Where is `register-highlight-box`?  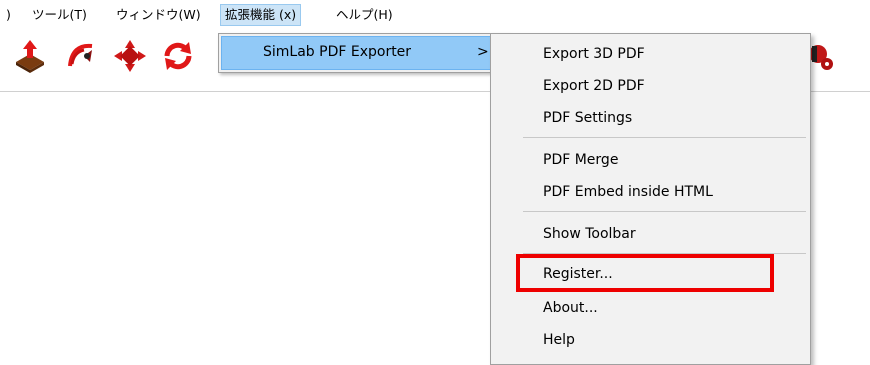 register-highlight-box is located at coordinates (645, 273).